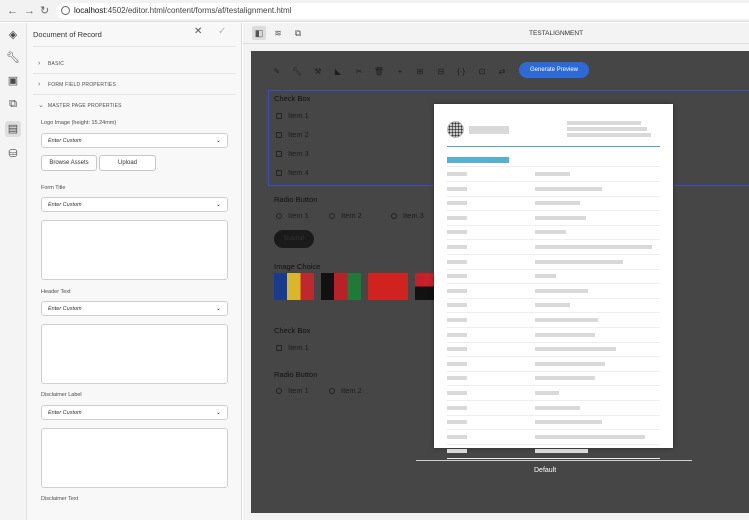 Image resolution: width=749 pixels, height=520 pixels. What do you see at coordinates (134, 458) in the screenshot?
I see `disclaimer-label-textarea` at bounding box center [134, 458].